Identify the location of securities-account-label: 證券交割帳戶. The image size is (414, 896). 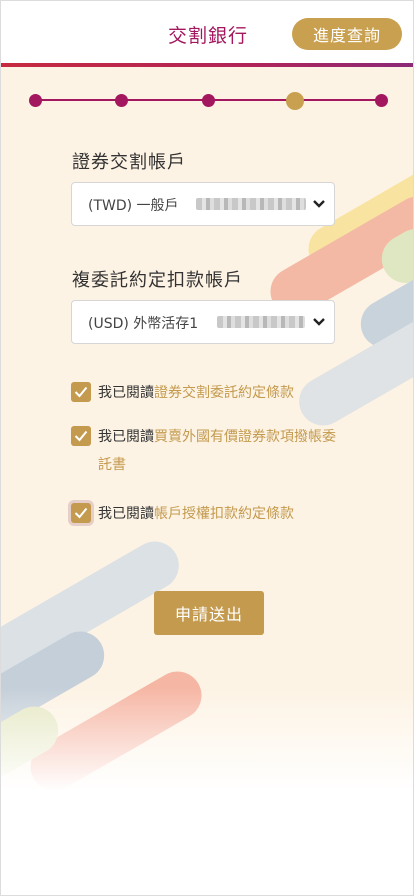
(129, 162).